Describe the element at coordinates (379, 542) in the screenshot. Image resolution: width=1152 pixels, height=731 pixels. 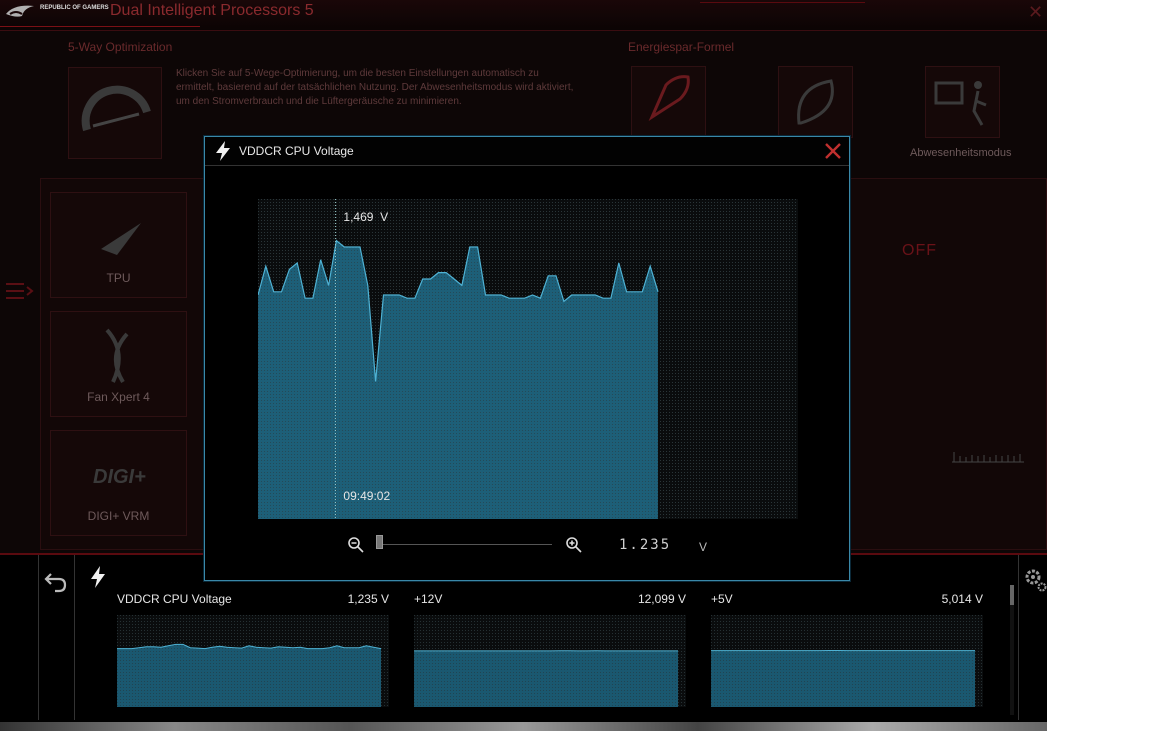
I see `zoom-slider-thumb` at that location.